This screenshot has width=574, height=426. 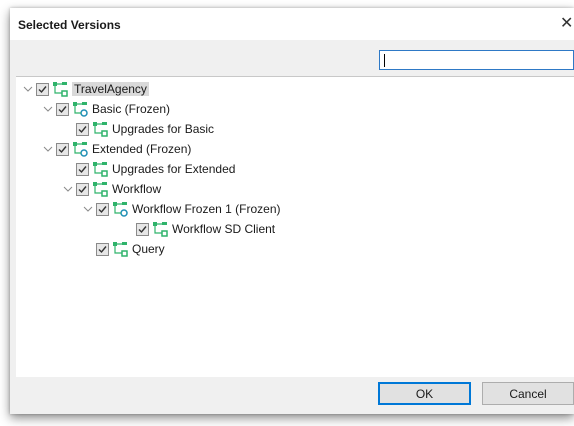 What do you see at coordinates (384, 60) in the screenshot?
I see `text-caret` at bounding box center [384, 60].